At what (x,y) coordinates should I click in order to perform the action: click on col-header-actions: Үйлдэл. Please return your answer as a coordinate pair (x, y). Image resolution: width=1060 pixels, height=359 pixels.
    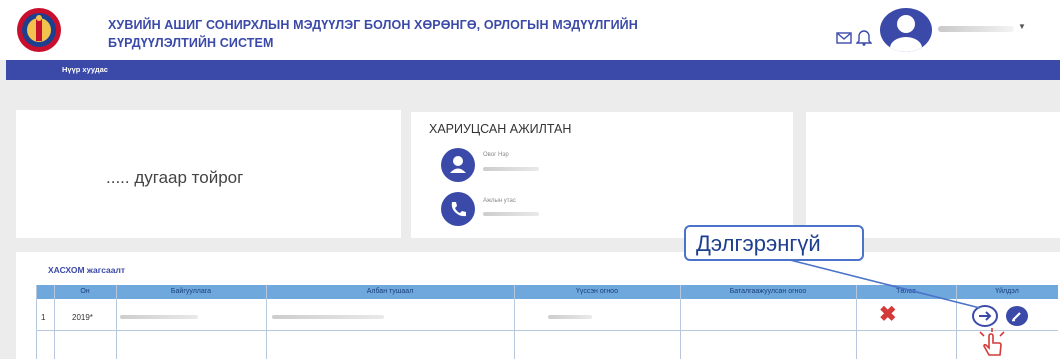
    Looking at the image, I should click on (1007, 291).